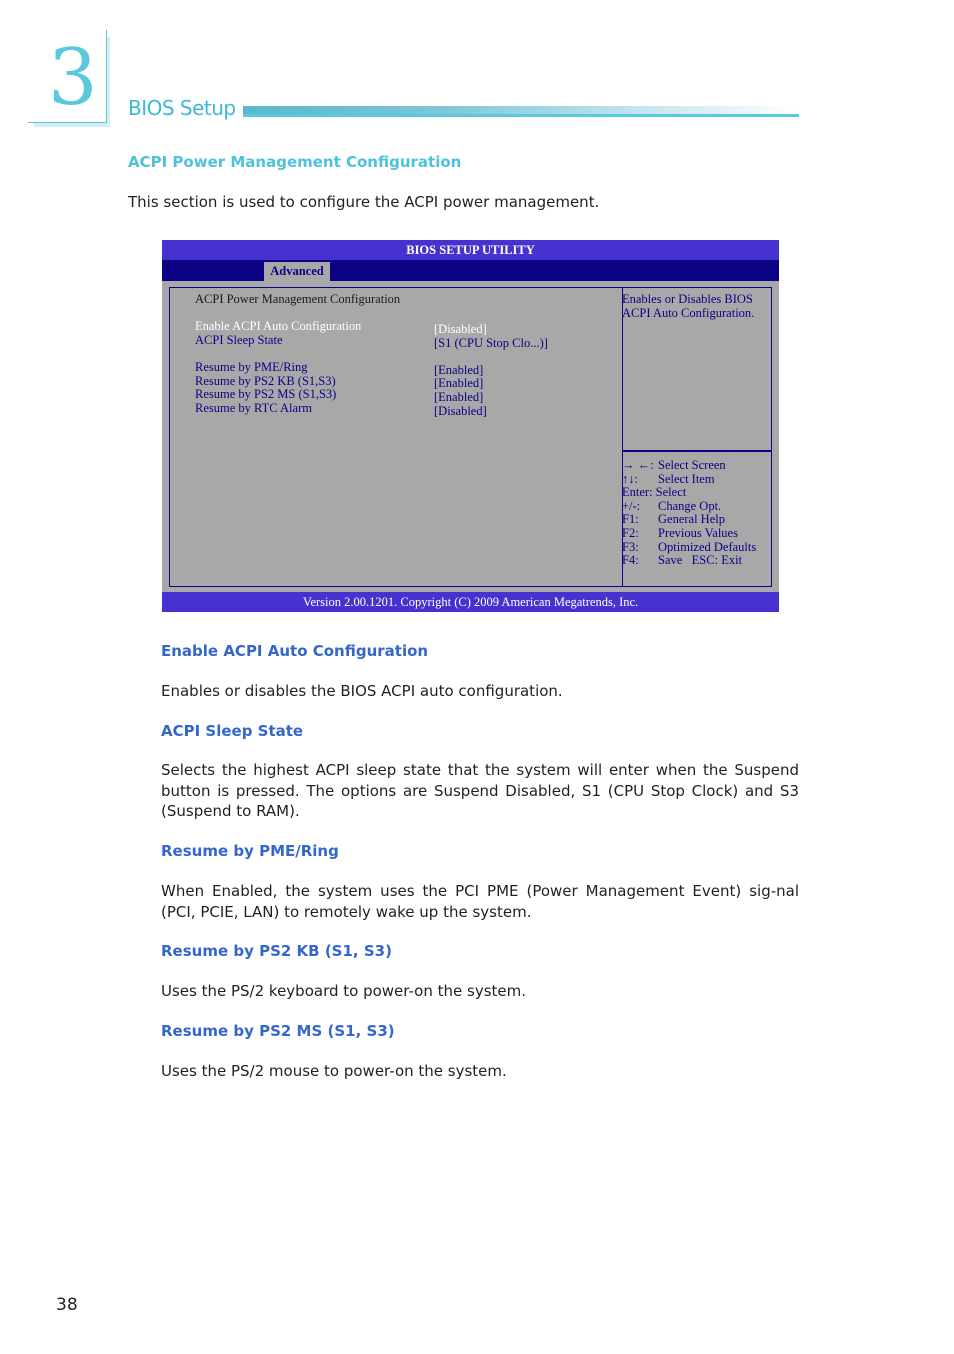  I want to click on key-legend-row: → ←: Select Screen, so click(689, 465).